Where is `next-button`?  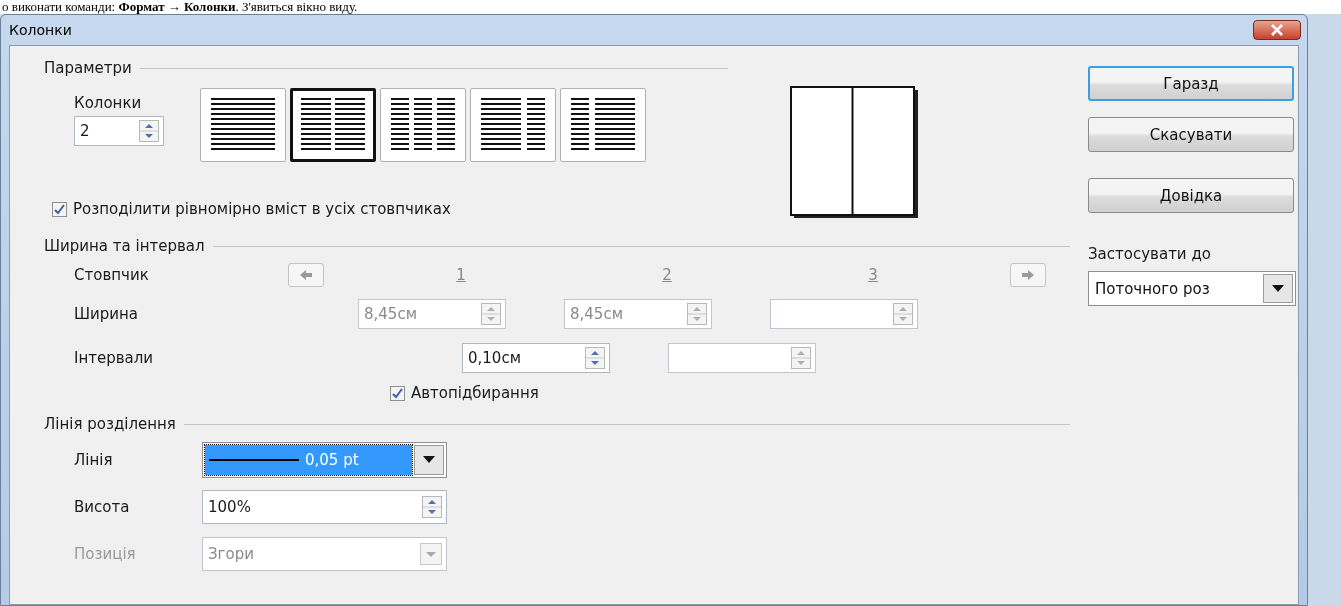
next-button is located at coordinates (1028, 275).